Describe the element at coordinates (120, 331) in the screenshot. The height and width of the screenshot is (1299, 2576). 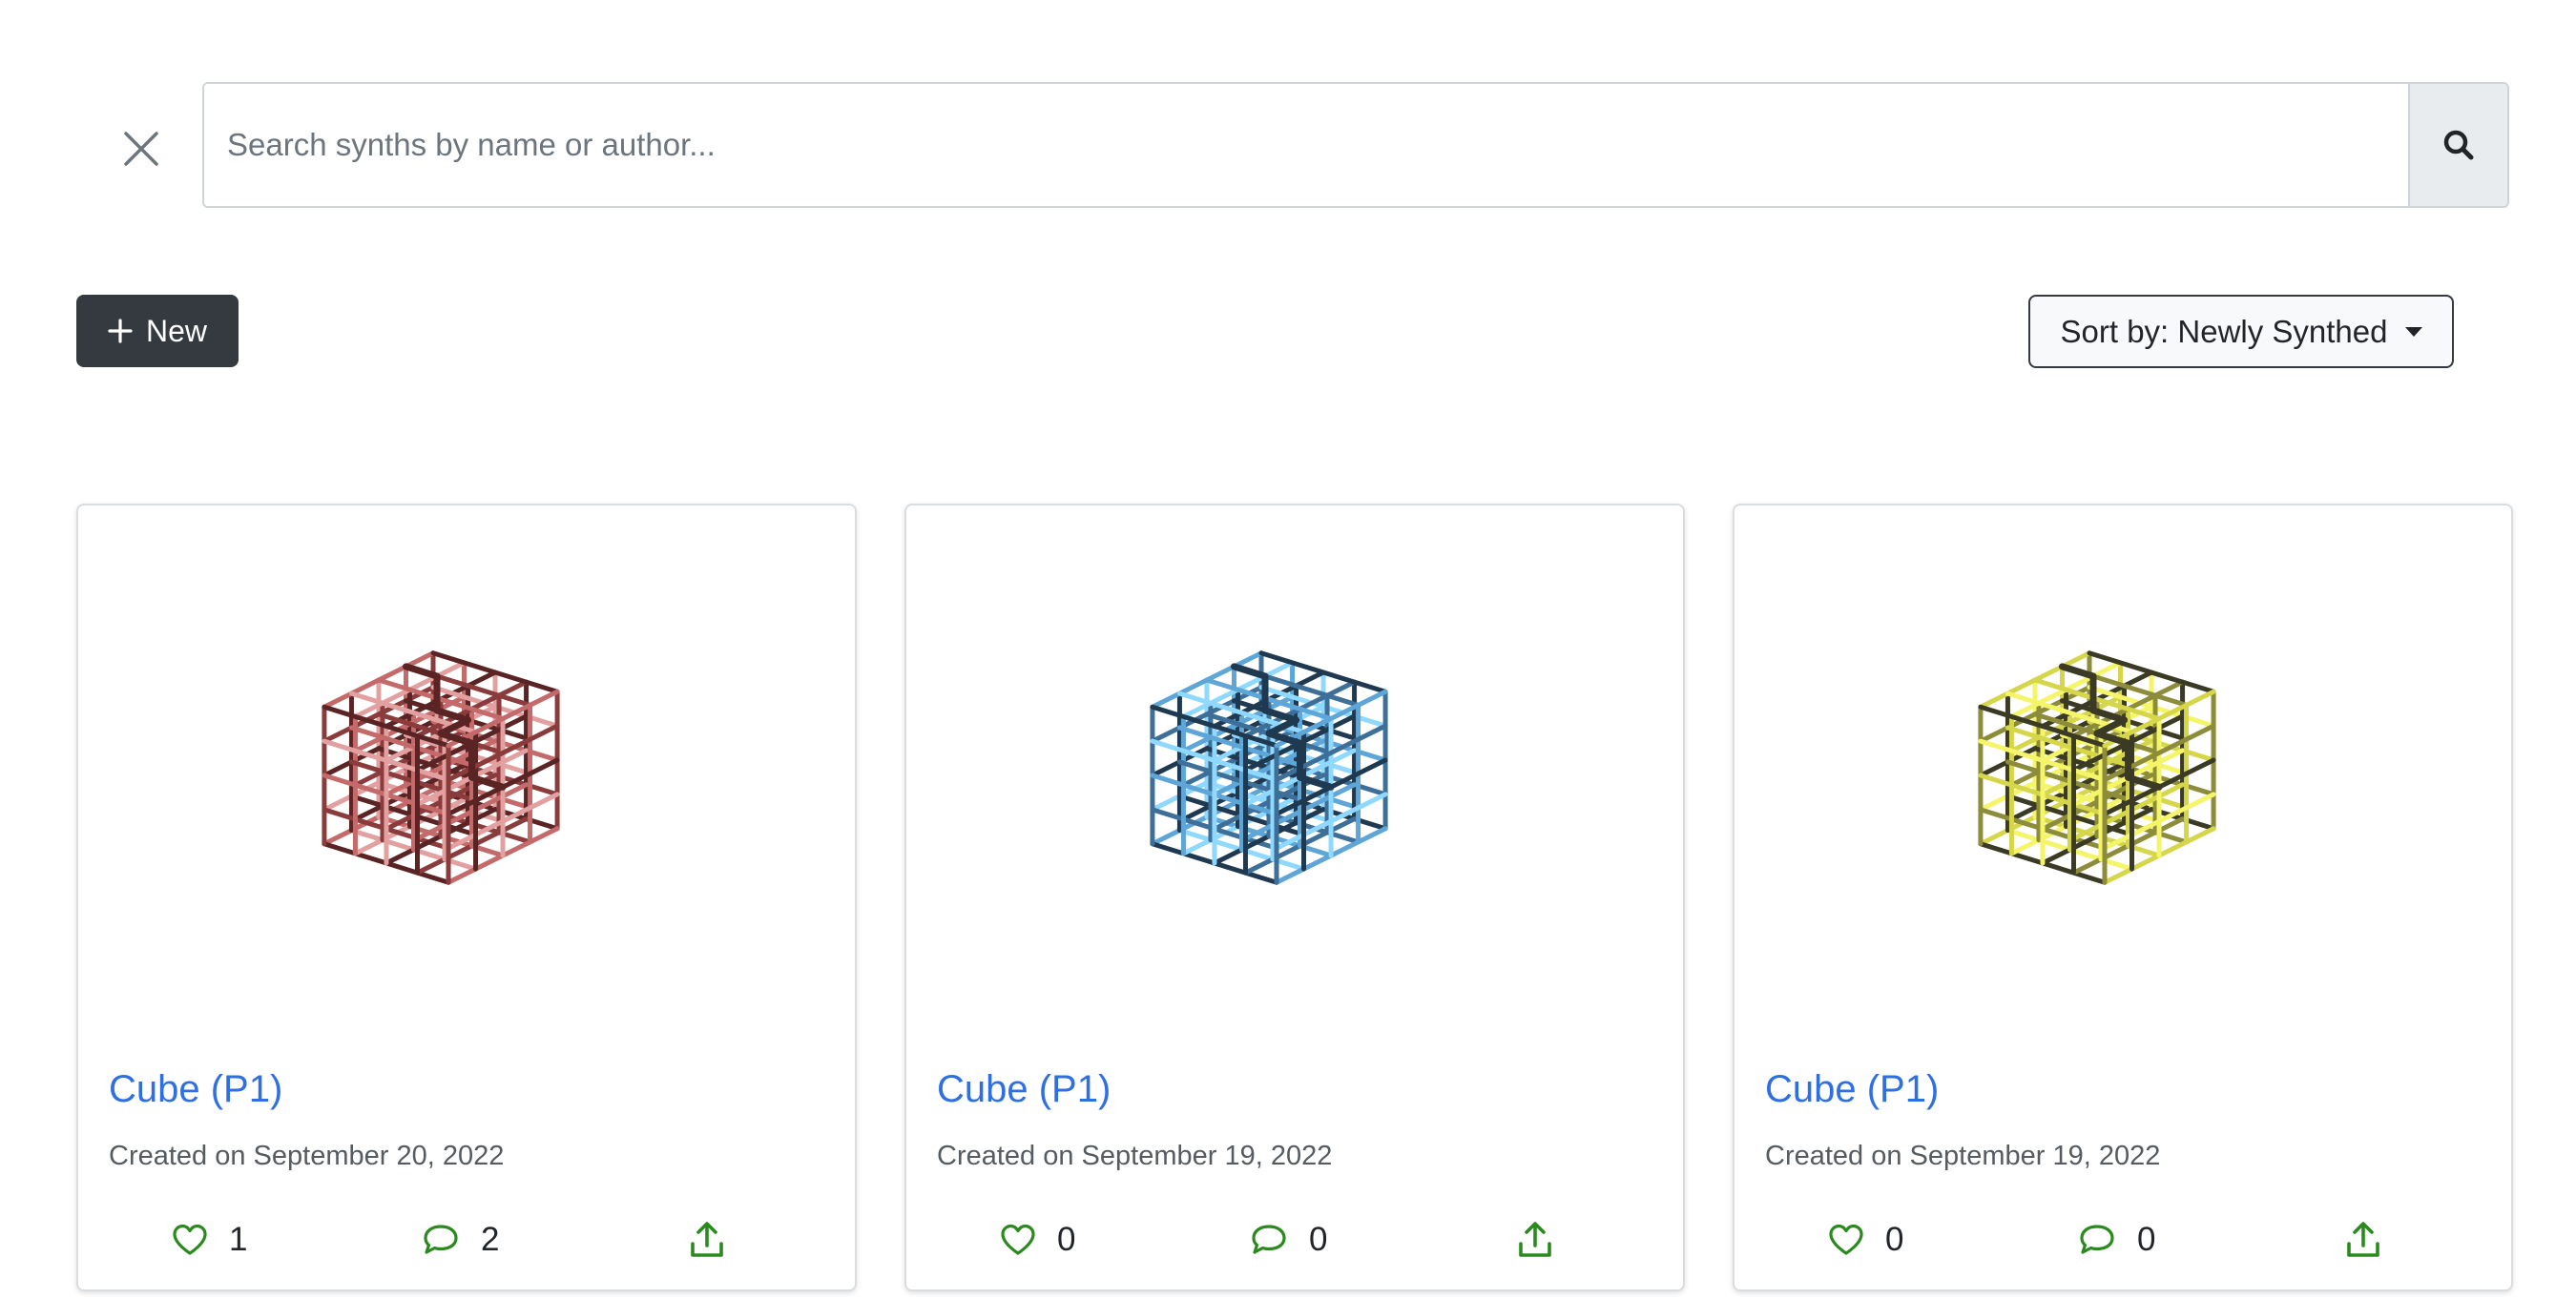
I see `plus-icon` at that location.